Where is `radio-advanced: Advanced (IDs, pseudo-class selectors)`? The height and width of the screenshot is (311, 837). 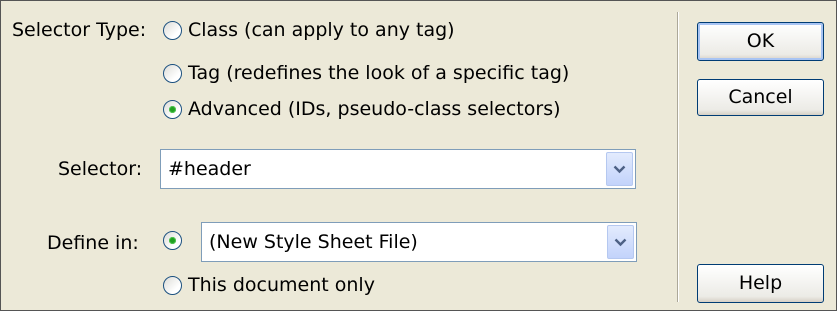
radio-advanced: Advanced (IDs, pseudo-class selectors) is located at coordinates (362, 109).